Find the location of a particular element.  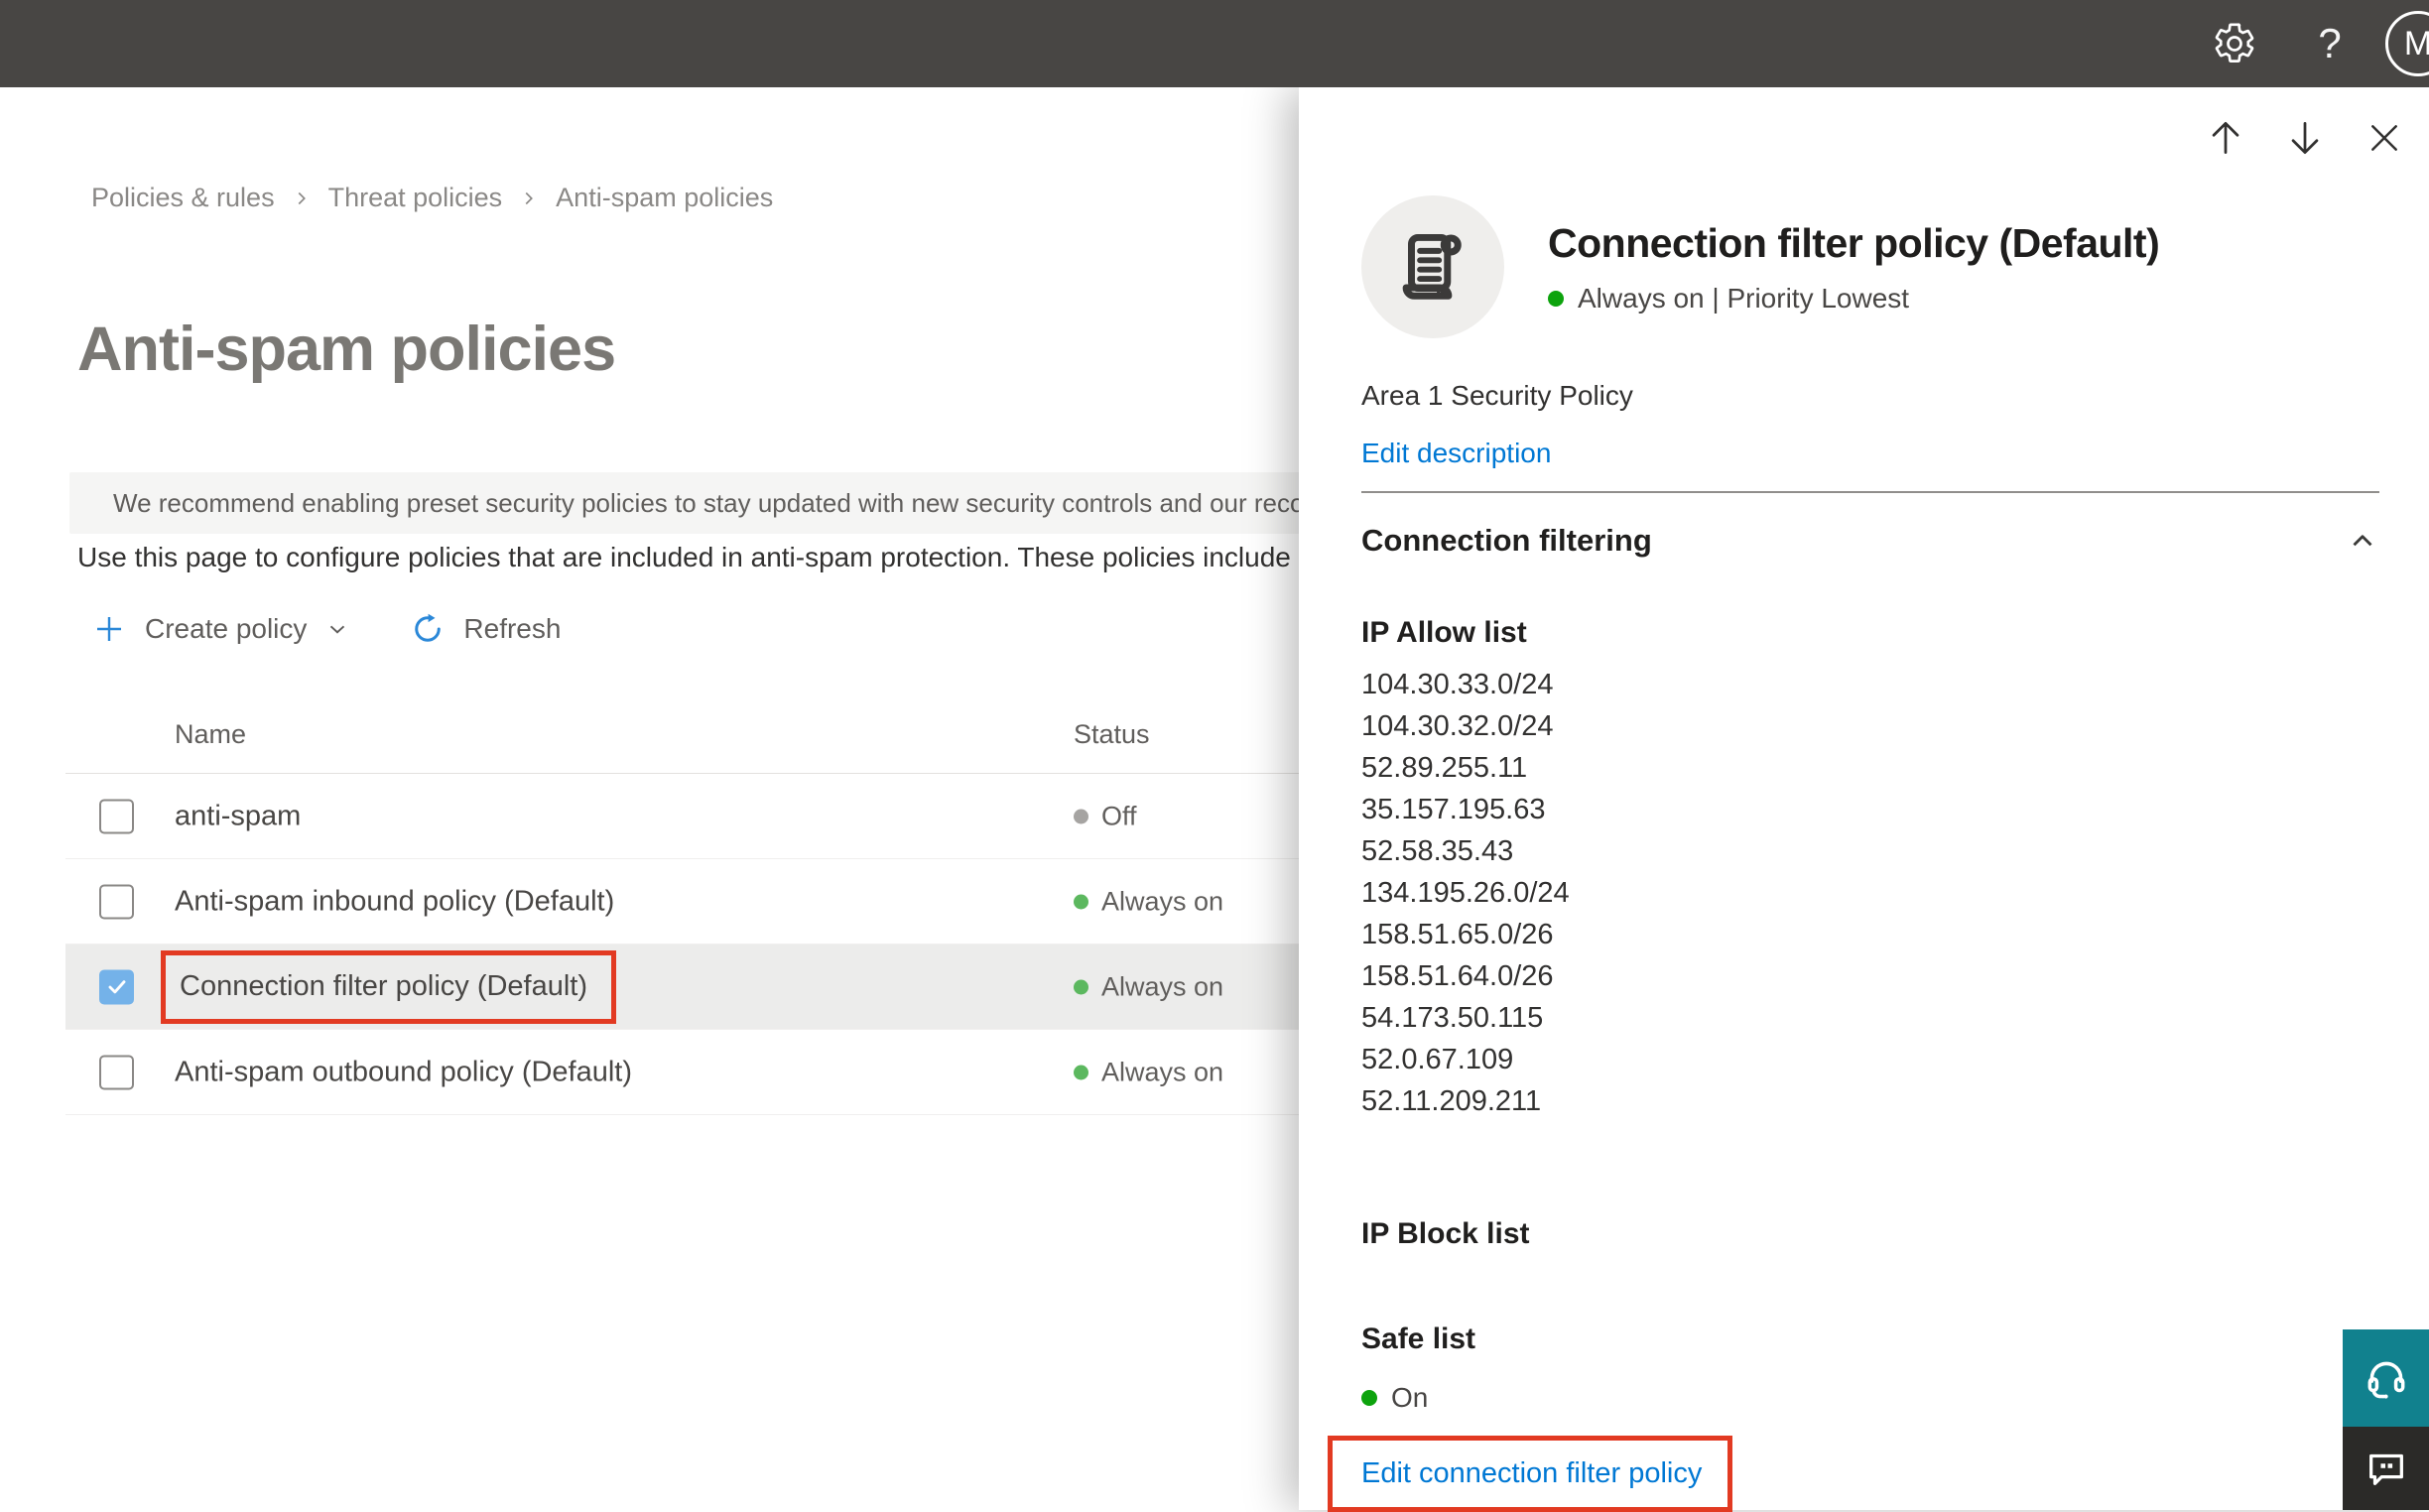

policy-description: Area 1 Security Policy is located at coordinates (1497, 395).